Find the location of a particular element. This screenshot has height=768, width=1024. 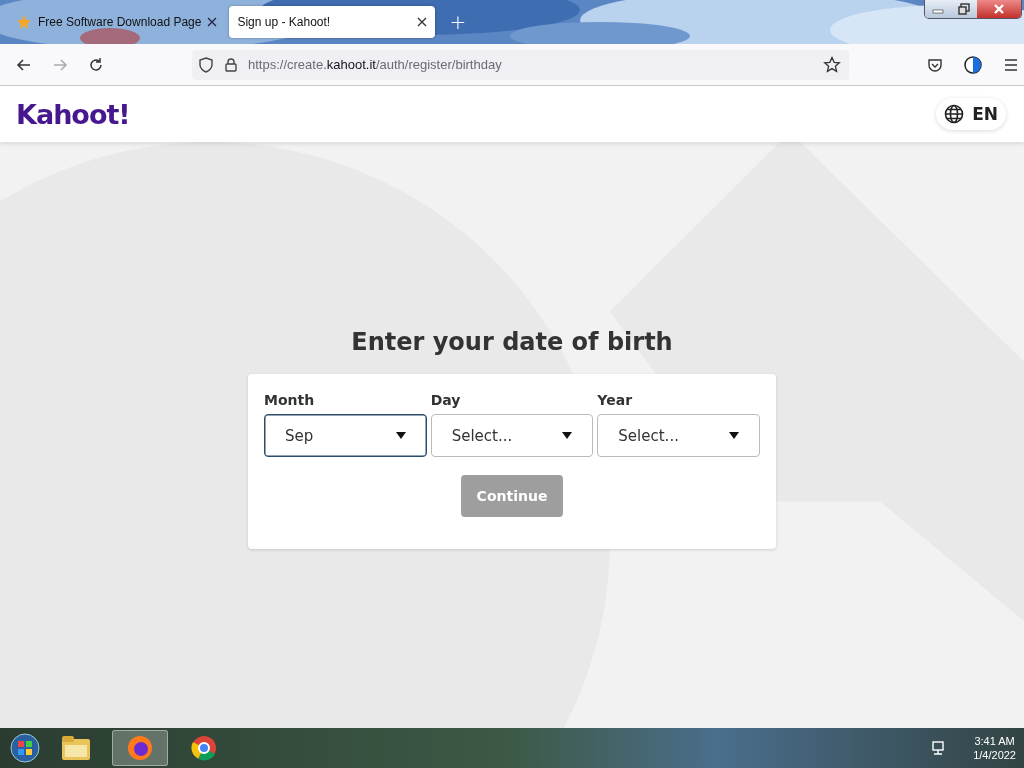

field-label: Month is located at coordinates (290, 400).